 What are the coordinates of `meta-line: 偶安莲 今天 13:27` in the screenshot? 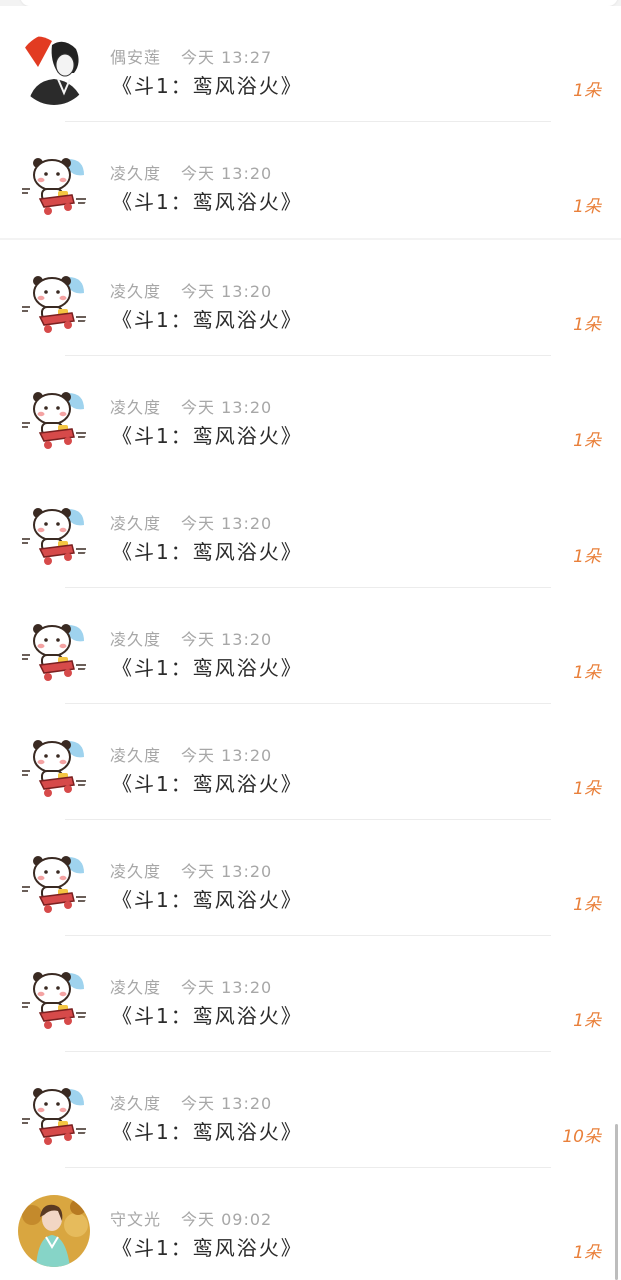 It's located at (191, 56).